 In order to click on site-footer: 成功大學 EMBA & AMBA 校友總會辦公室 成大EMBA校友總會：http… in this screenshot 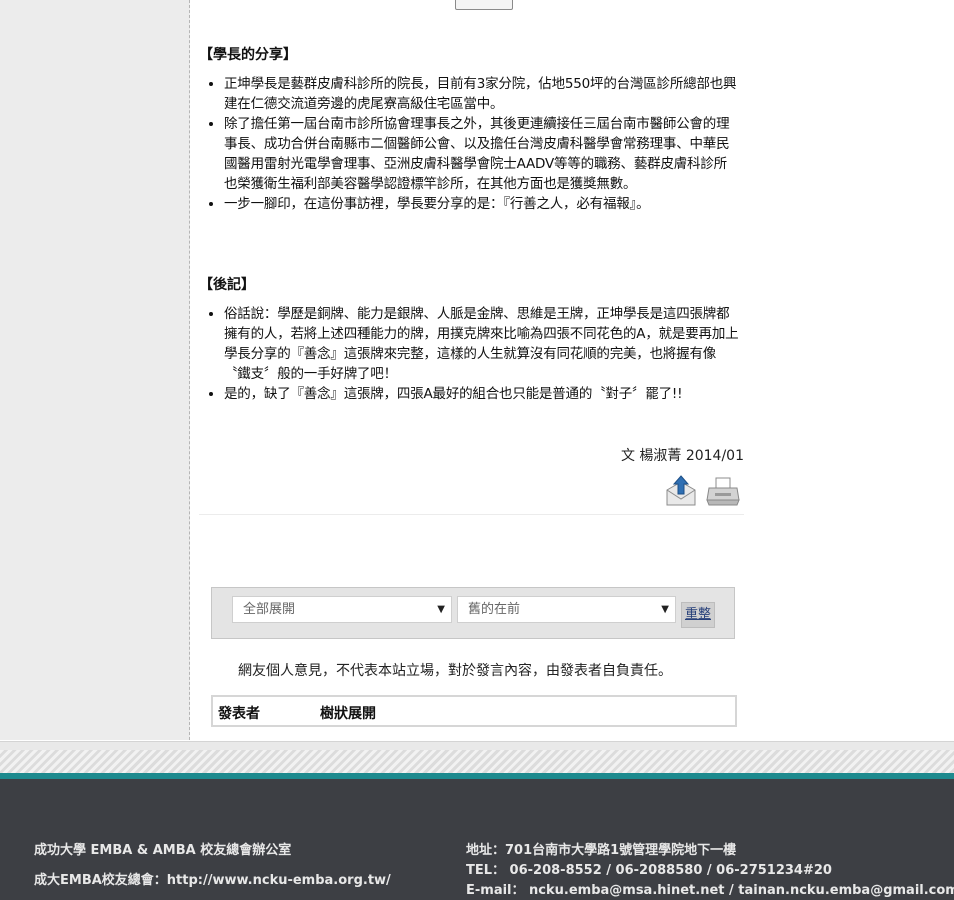, I will do `click(477, 839)`.